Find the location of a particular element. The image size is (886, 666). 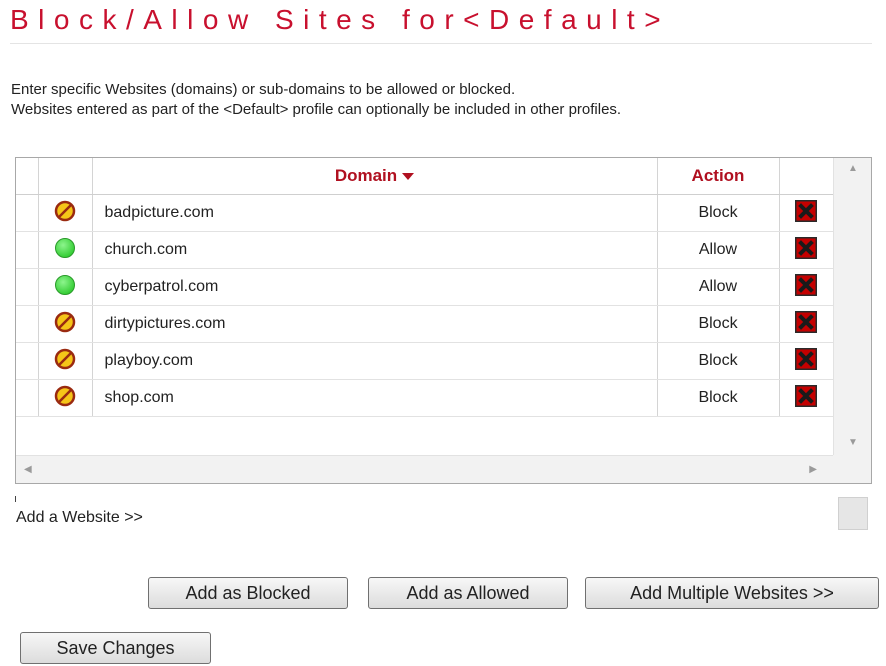

table-row: badpicture.com Block is located at coordinates (425, 213).